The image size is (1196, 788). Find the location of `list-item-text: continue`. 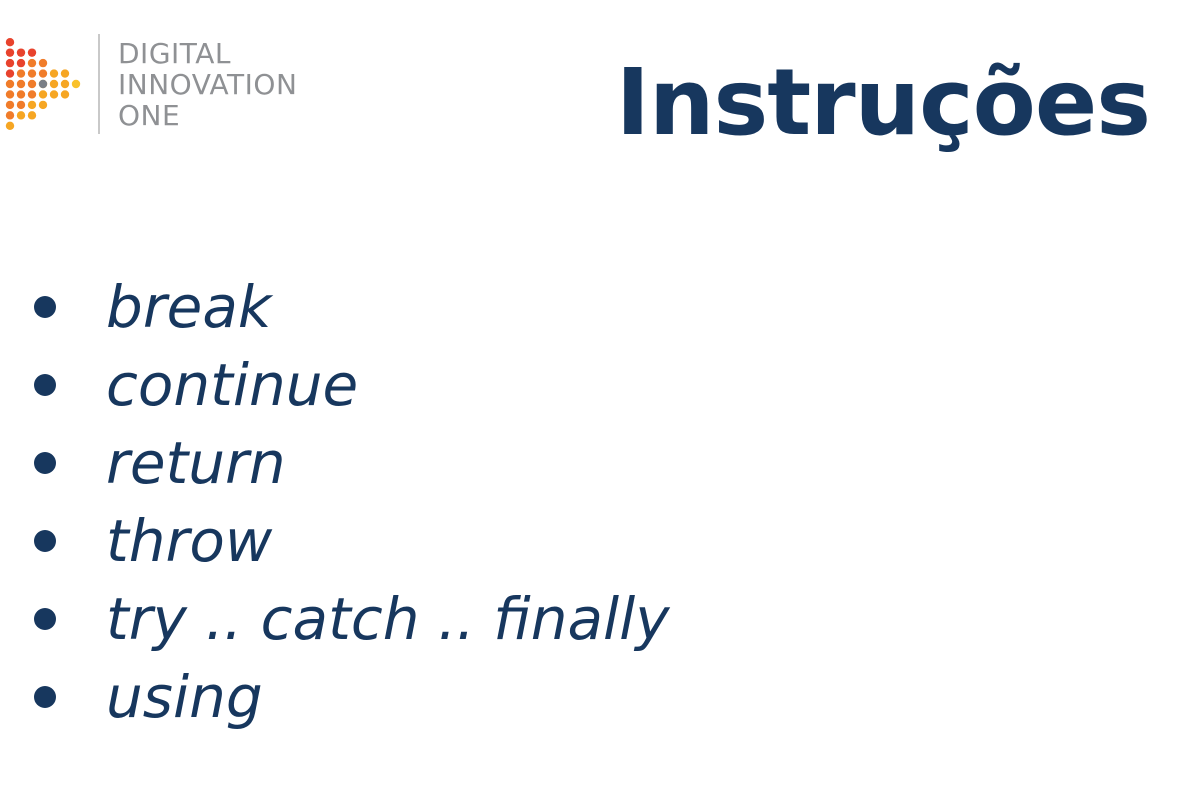

list-item-text: continue is located at coordinates (232, 385).